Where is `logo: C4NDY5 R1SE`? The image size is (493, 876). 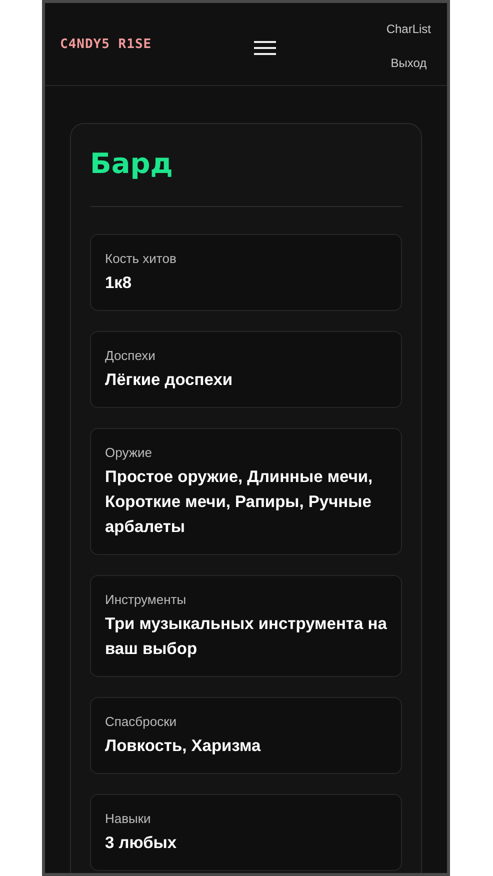
logo: C4NDY5 R1SE is located at coordinates (106, 44).